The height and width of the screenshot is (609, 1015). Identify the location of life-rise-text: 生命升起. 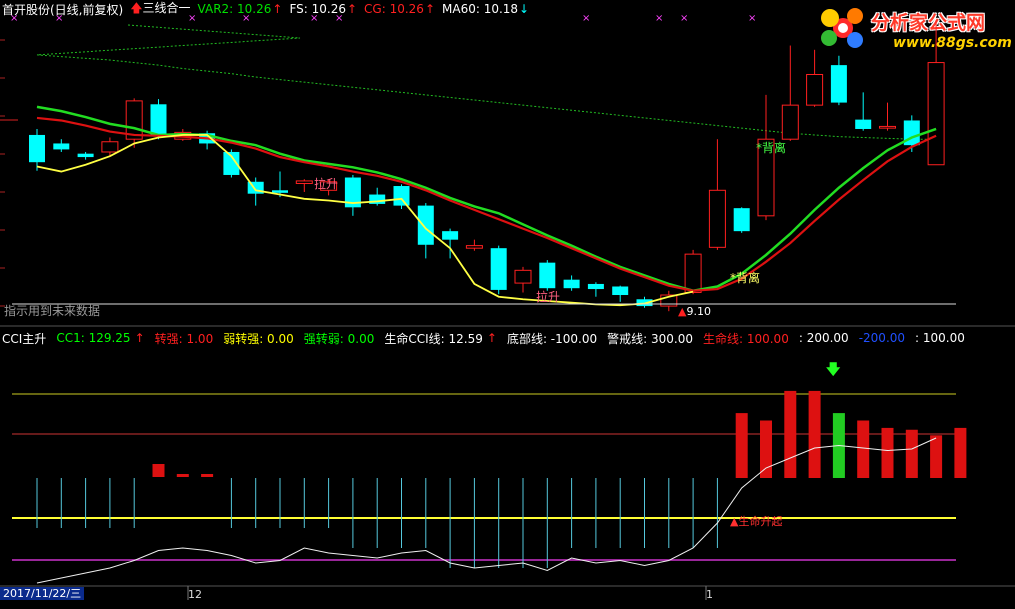
(760, 521).